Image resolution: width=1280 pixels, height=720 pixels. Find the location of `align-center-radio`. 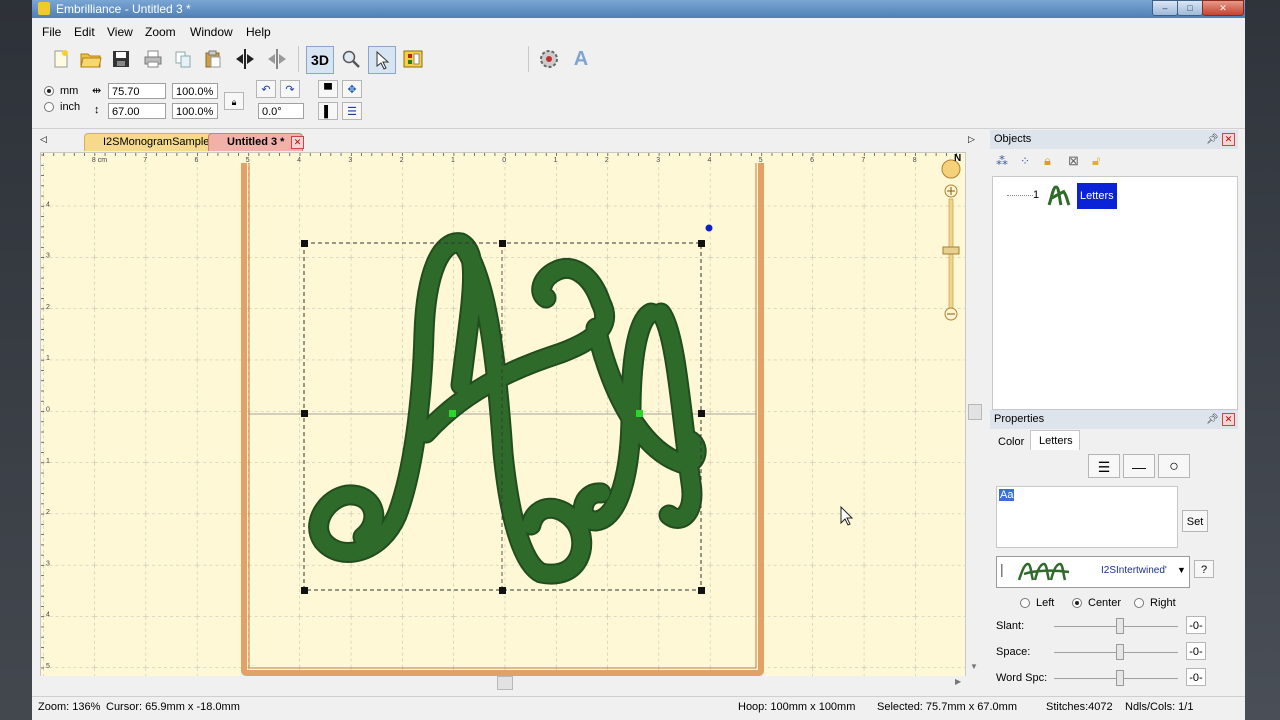

align-center-radio is located at coordinates (1077, 603).